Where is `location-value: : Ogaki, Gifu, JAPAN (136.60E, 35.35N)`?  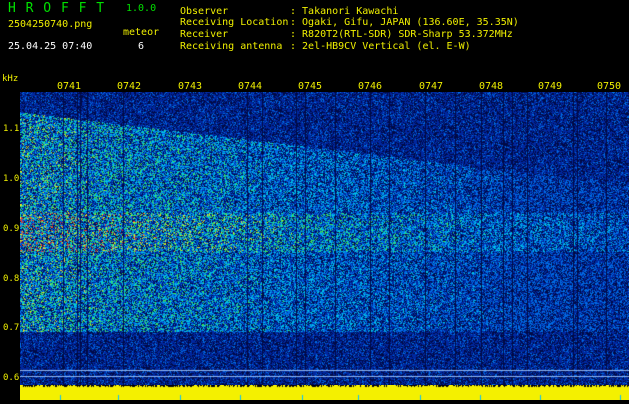 location-value: : Ogaki, Gifu, JAPAN (136.60E, 35.35N) is located at coordinates (404, 22).